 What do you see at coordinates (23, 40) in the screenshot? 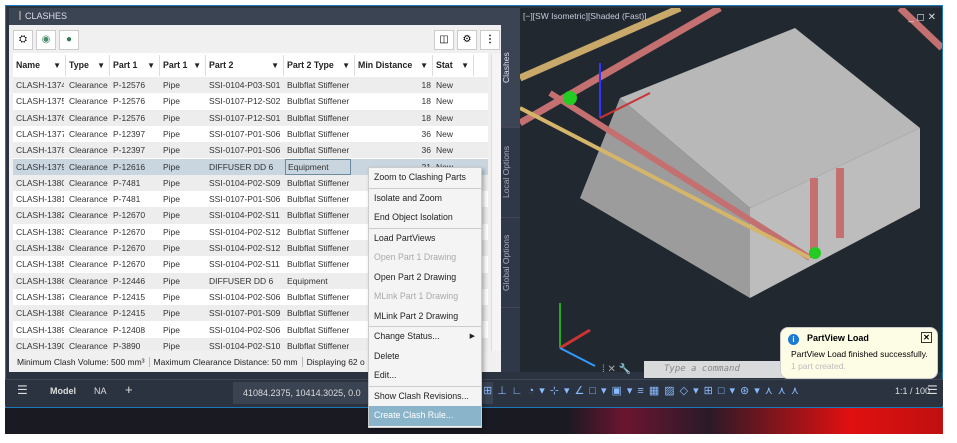
I see `clash-run-icon: ⛭` at bounding box center [23, 40].